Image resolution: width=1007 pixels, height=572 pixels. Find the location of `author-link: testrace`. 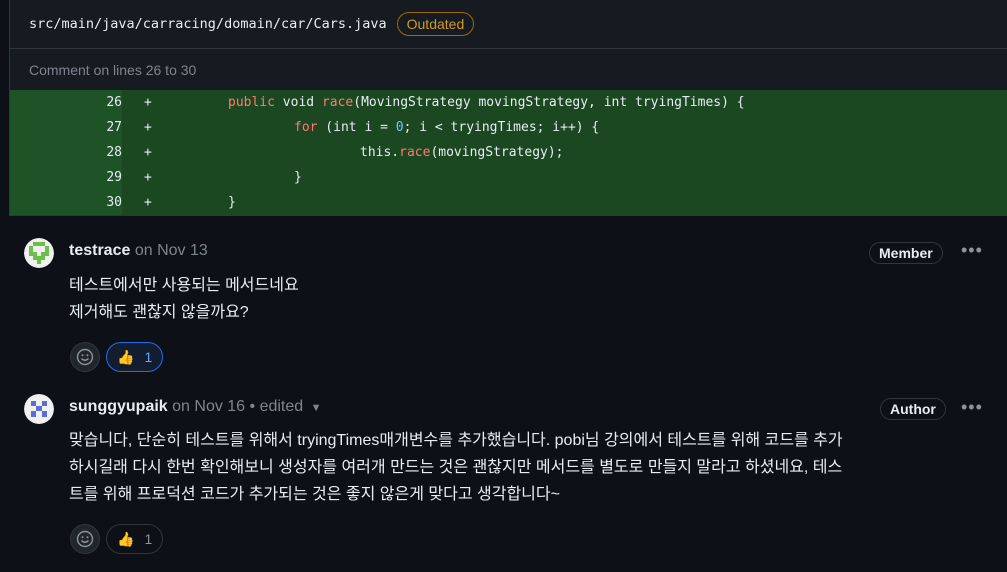

author-link: testrace is located at coordinates (99, 250).